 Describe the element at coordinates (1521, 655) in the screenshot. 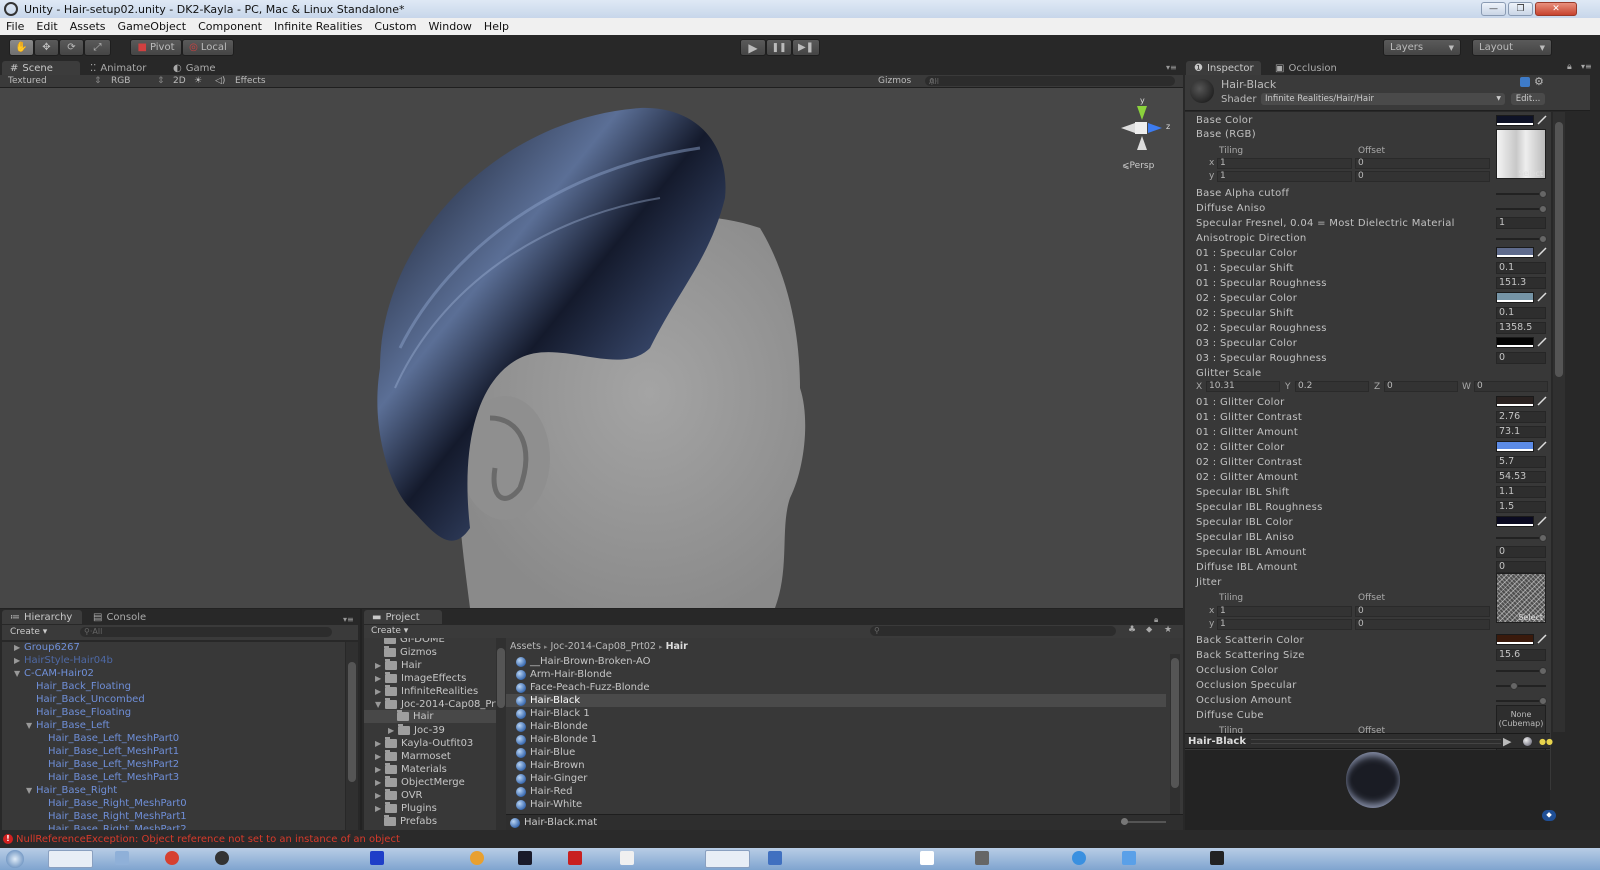

I see `back-scattering-size-field: 15.6` at that location.